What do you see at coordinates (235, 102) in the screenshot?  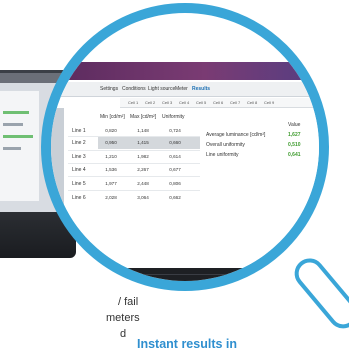 I see `cell-tab: Cell 7` at bounding box center [235, 102].